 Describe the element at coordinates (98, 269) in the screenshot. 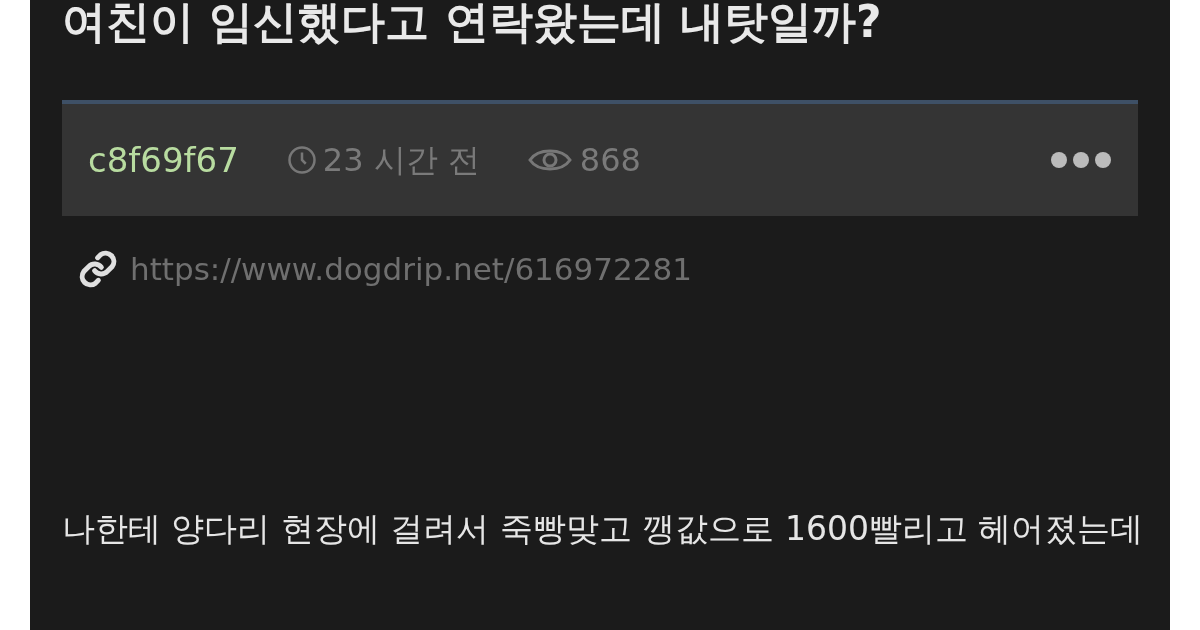

I see `link-icon` at that location.